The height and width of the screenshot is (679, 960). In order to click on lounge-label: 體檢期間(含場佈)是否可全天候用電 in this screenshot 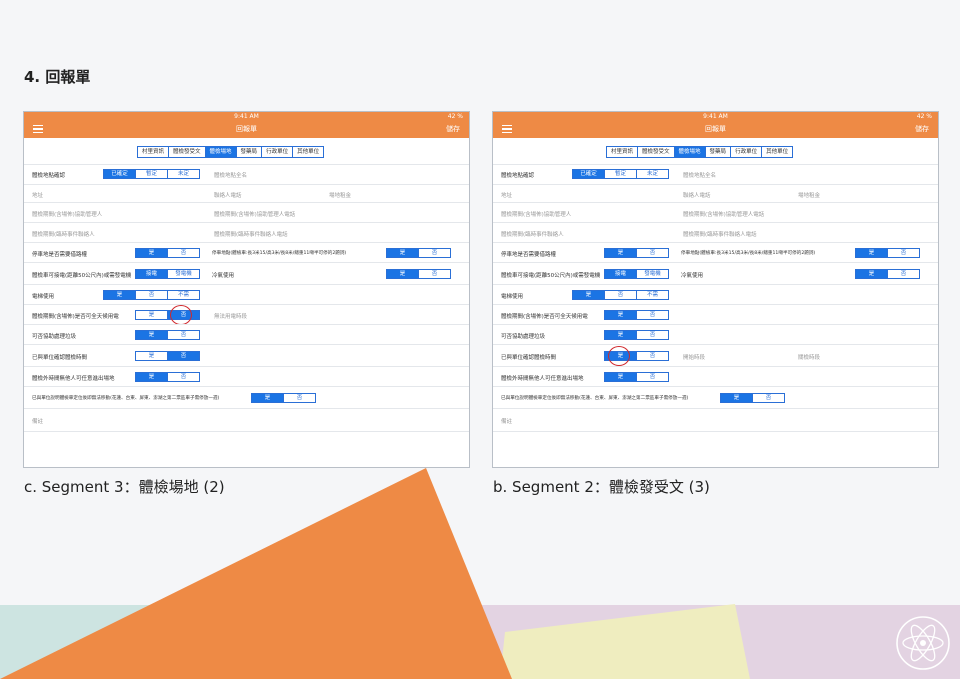, I will do `click(544, 317)`.